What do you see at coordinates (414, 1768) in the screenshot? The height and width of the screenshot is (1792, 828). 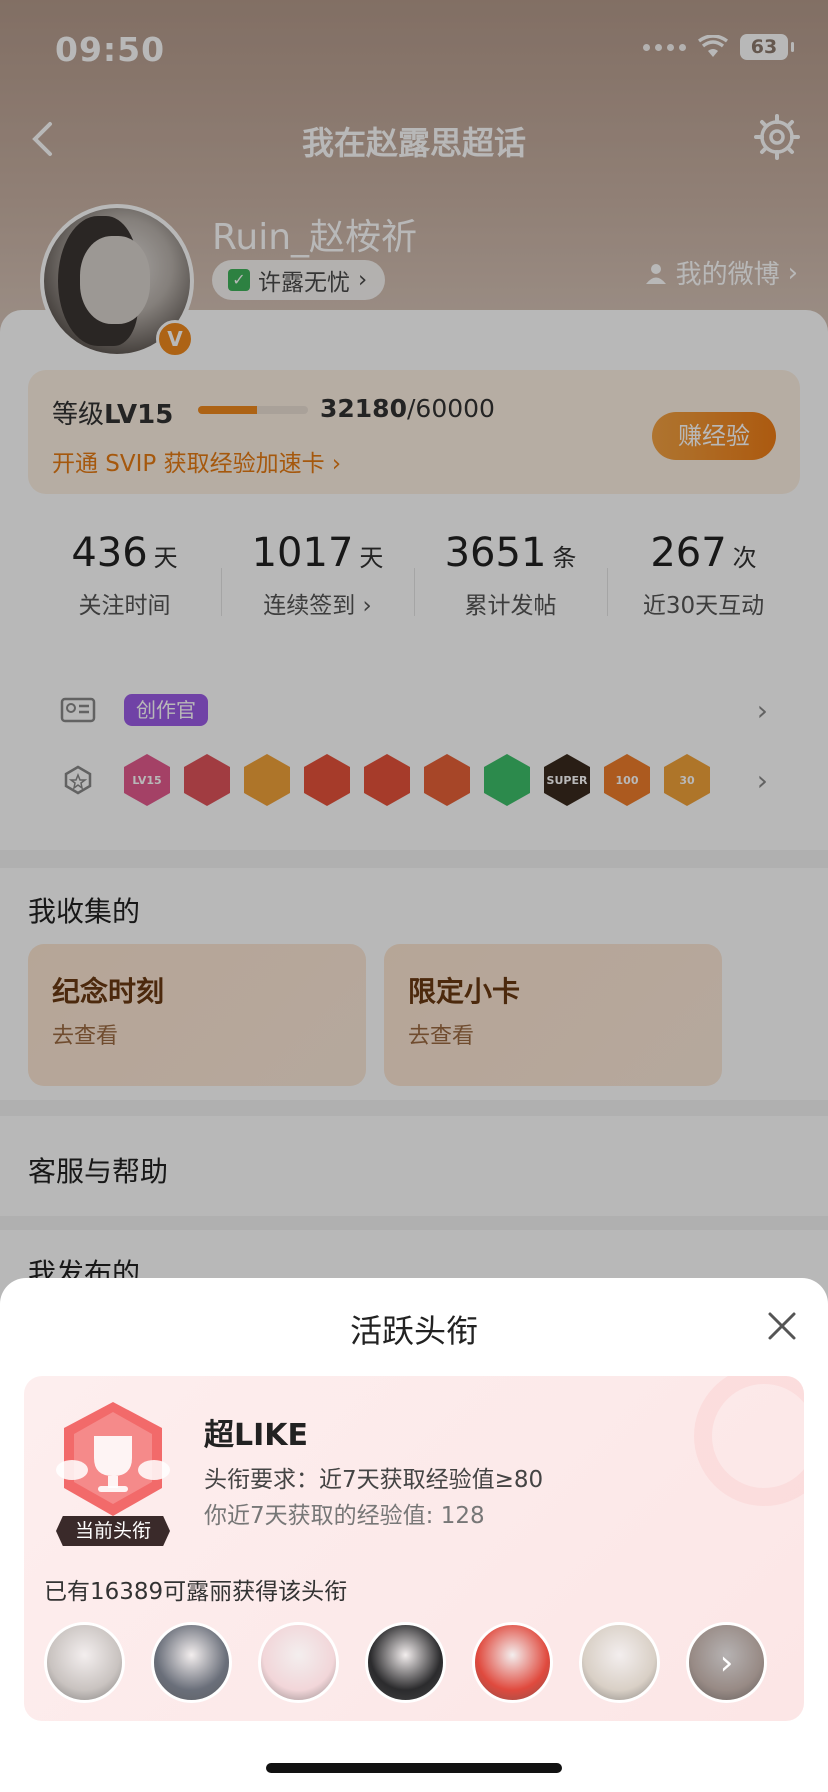 I see `home-indicator` at bounding box center [414, 1768].